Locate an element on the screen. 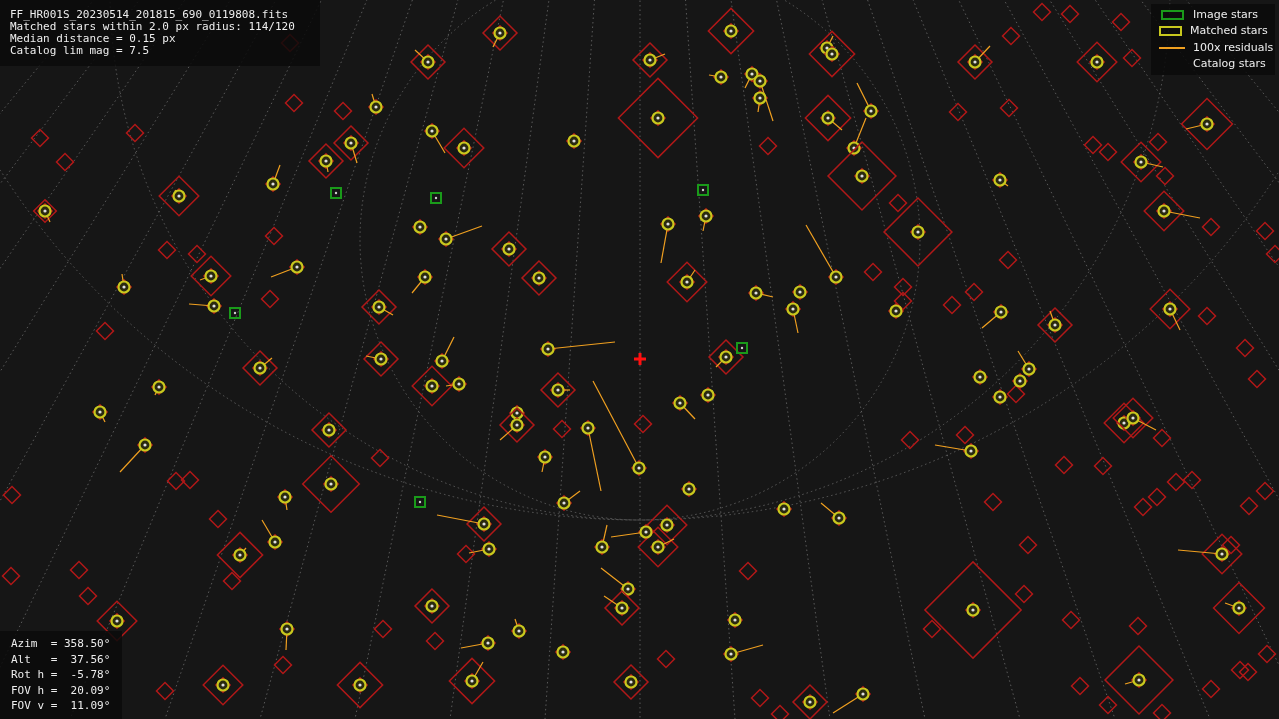 This screenshot has width=1279, height=719. pointing-text: FOV h = 20.09° is located at coordinates (61, 690).